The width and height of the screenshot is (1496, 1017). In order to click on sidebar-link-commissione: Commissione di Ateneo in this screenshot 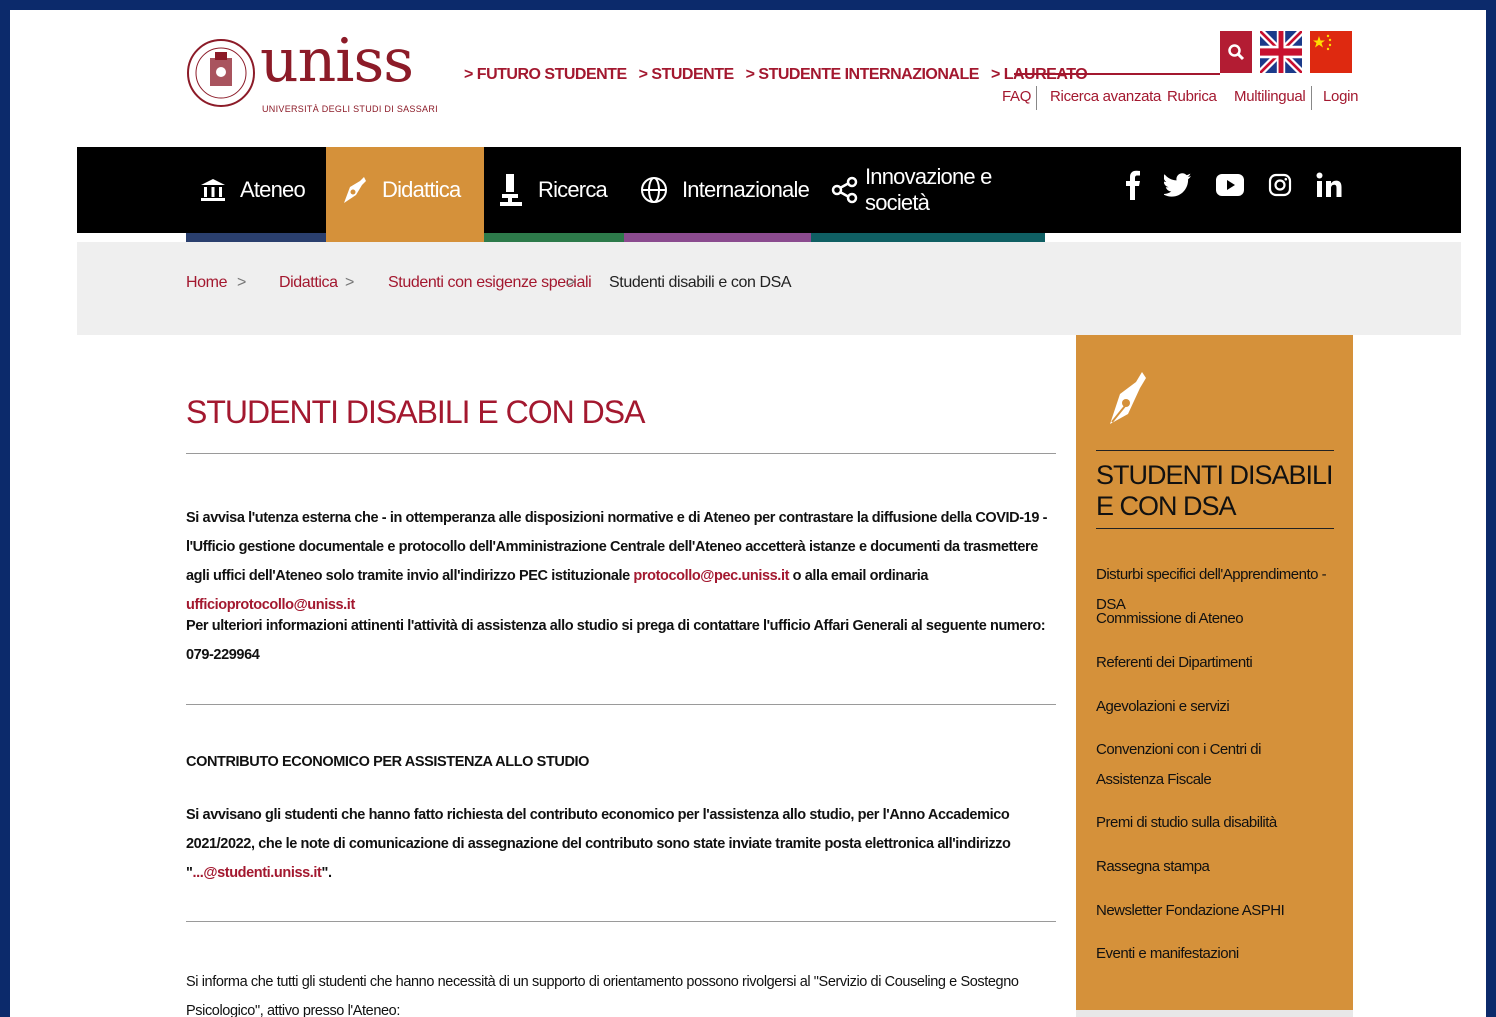, I will do `click(1216, 619)`.